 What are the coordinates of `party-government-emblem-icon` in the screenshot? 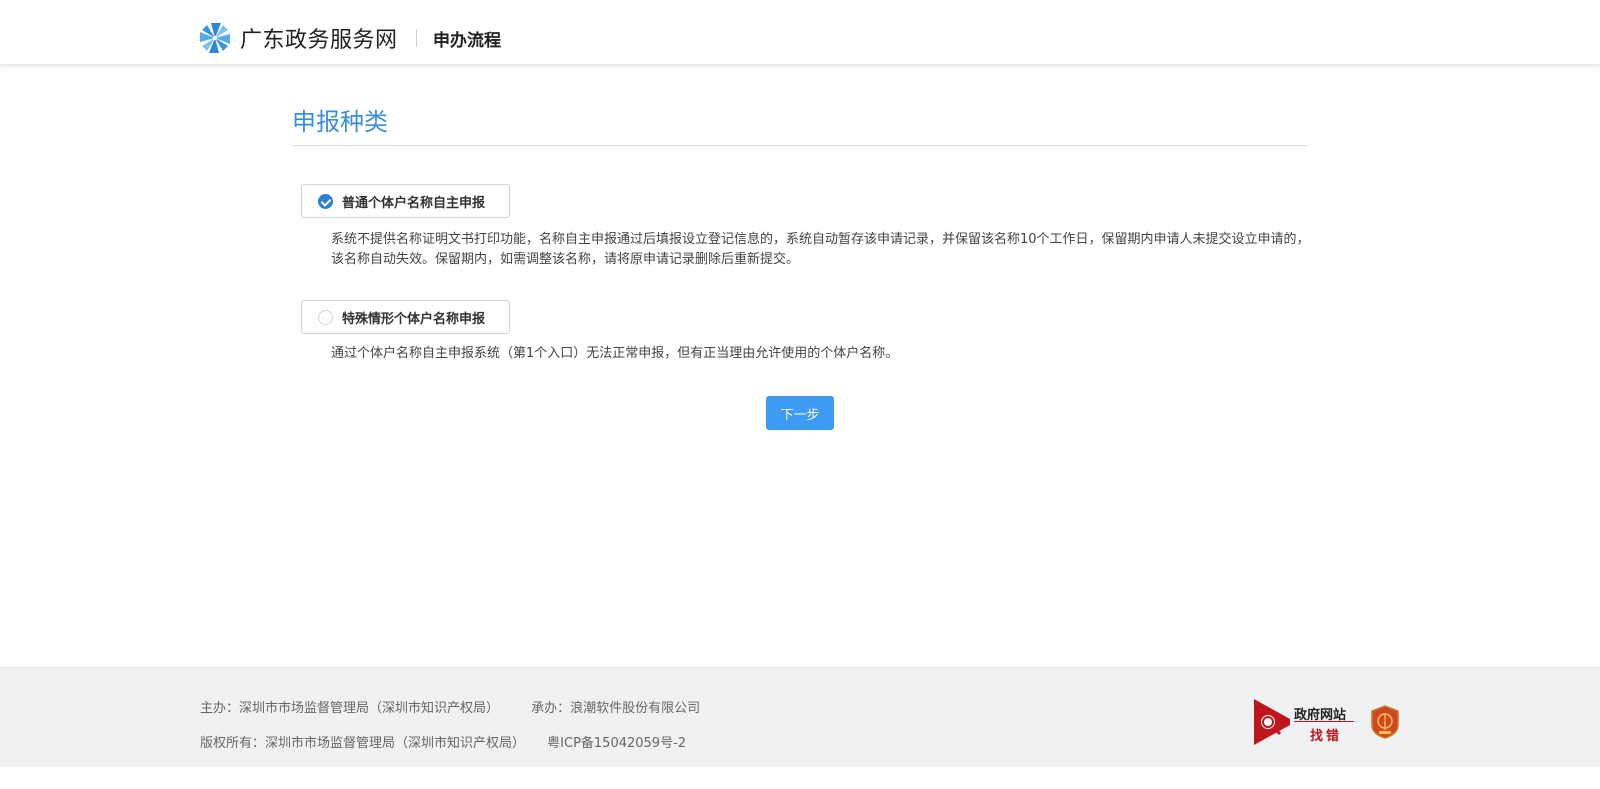 It's located at (1385, 722).